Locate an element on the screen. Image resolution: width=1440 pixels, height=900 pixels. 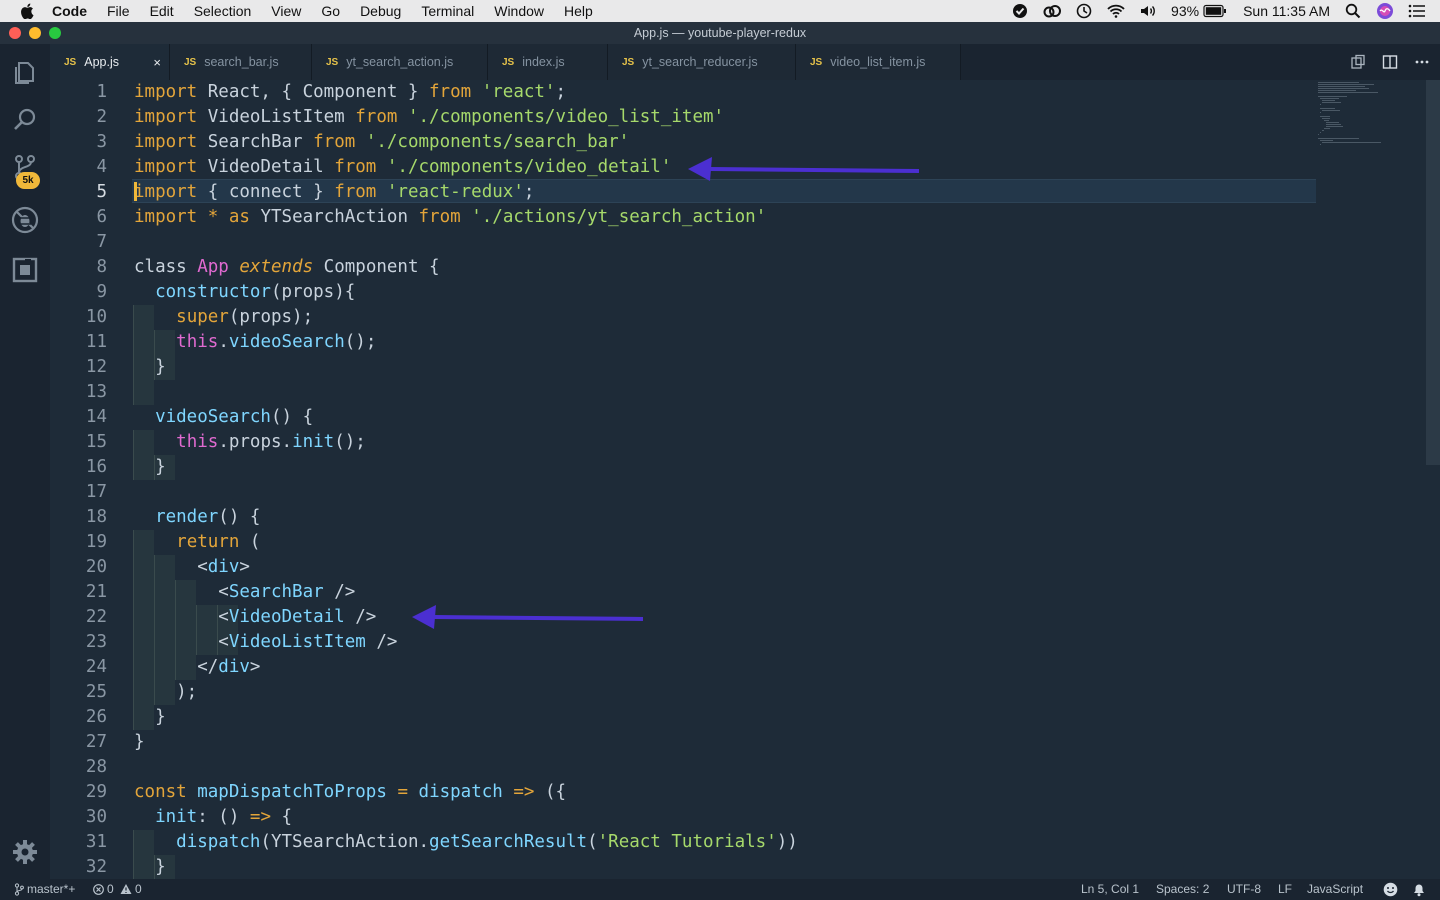
debug-icon is located at coordinates (25, 220).